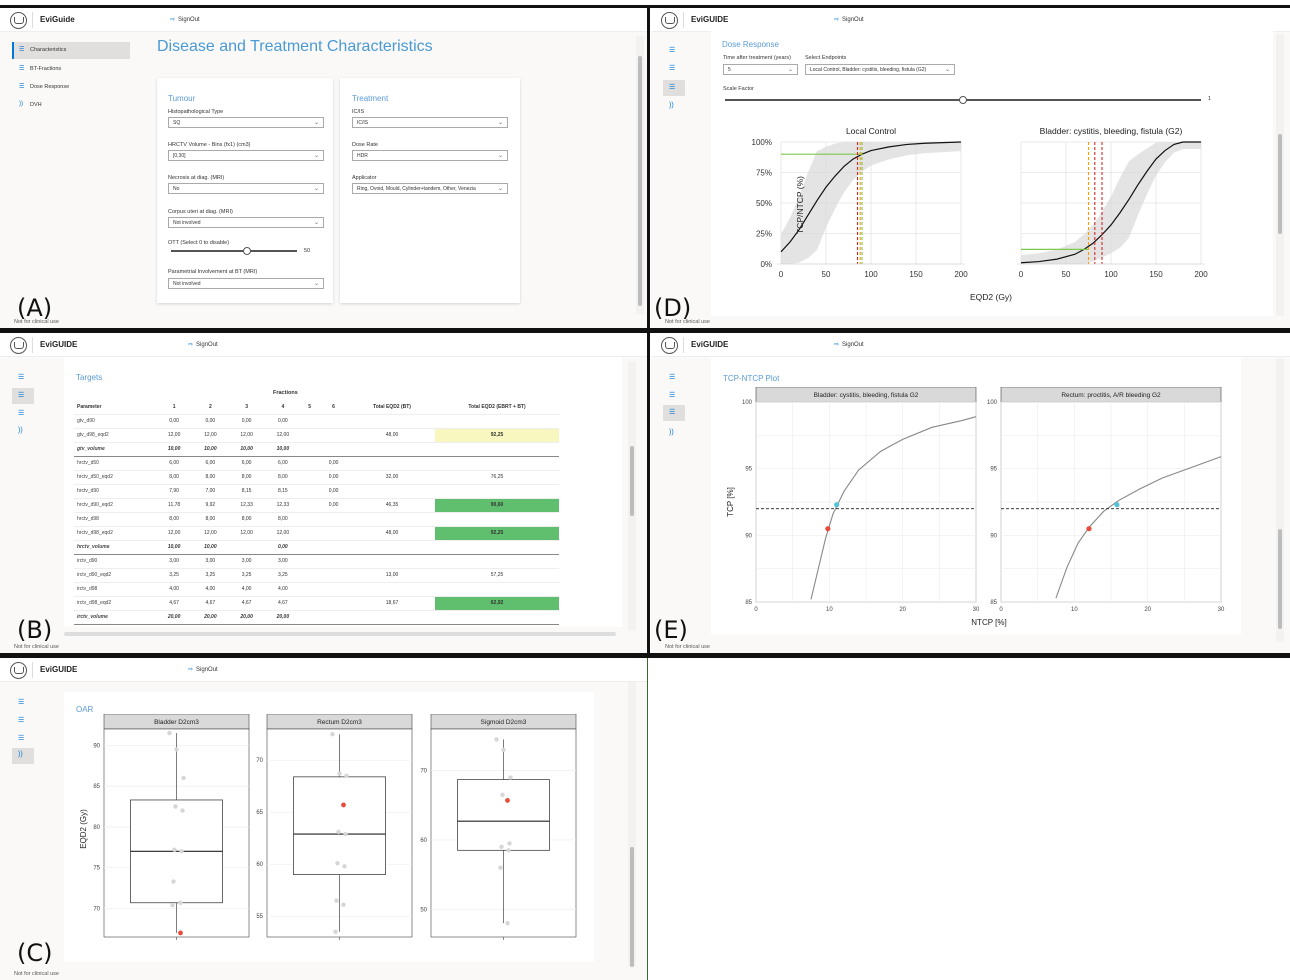 Image resolution: width=1290 pixels, height=980 pixels. I want to click on horizontal-scrollbar, so click(340, 634).